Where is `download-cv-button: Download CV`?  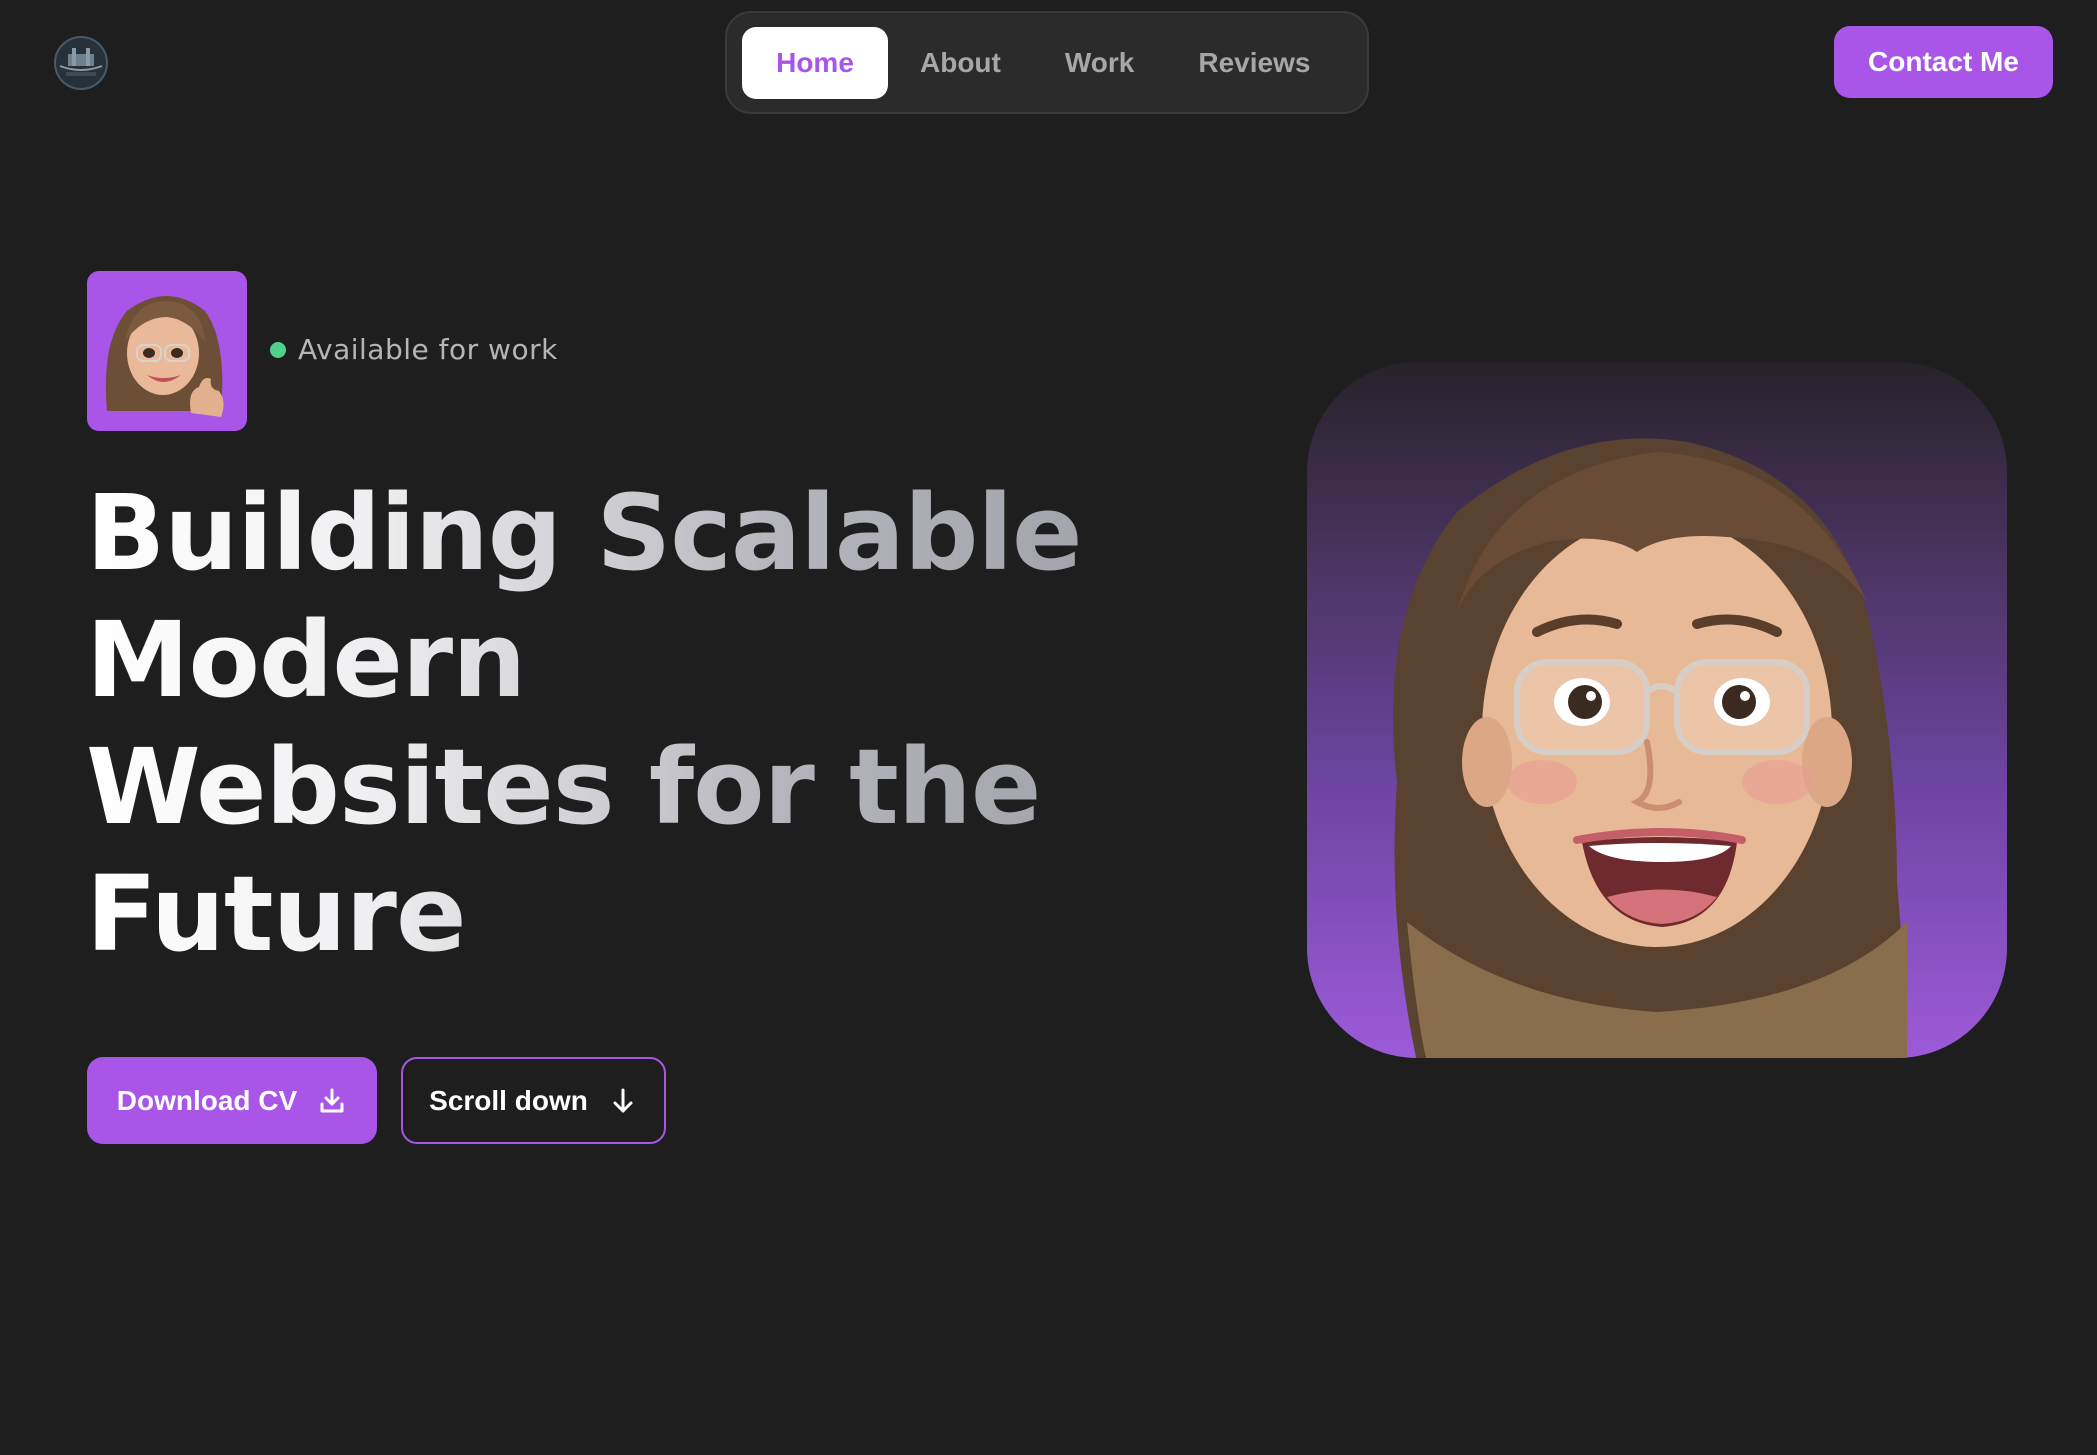
download-cv-button: Download CV is located at coordinates (232, 1100).